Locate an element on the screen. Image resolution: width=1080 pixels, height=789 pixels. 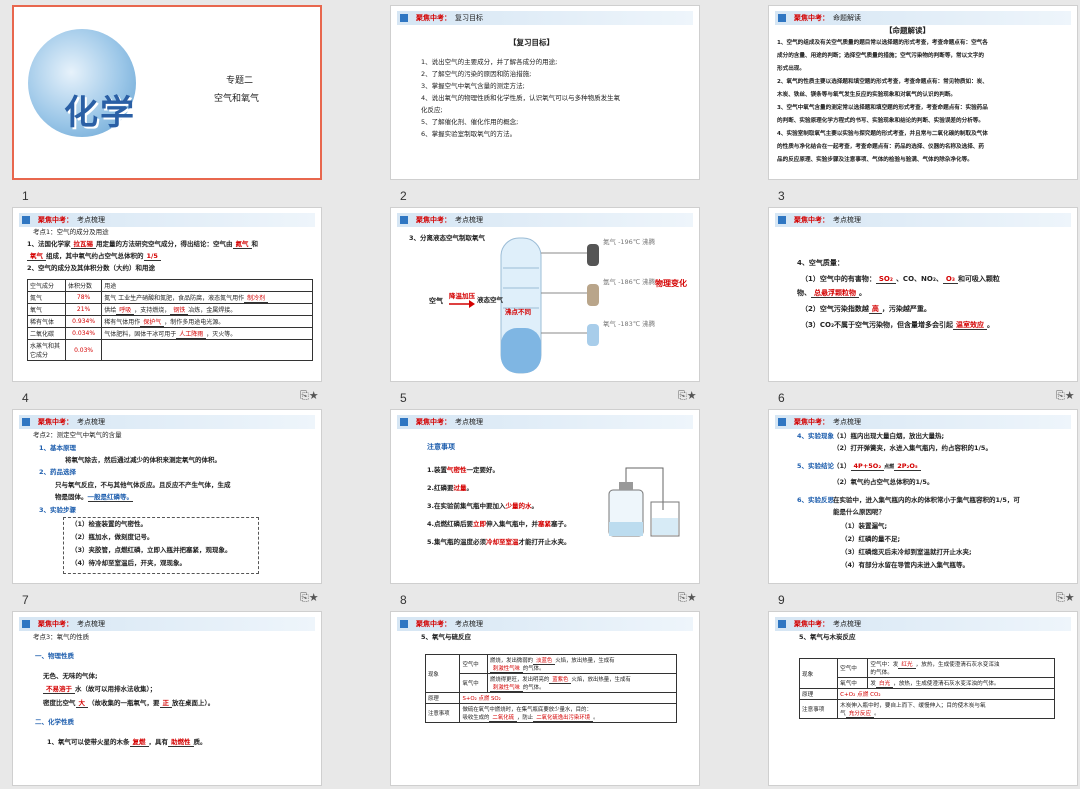
step-item: （4）待冷却至室温后，开夹，观现象。 is located at coordinates (129, 563).